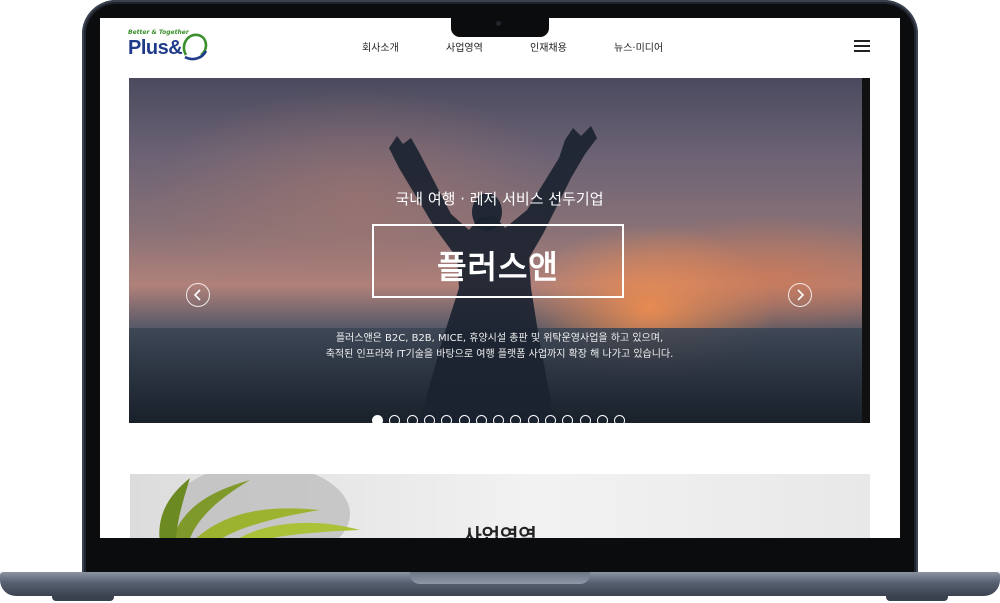 The image size is (1000, 603). Describe the element at coordinates (500, 27) in the screenshot. I see `camera-notch` at that location.